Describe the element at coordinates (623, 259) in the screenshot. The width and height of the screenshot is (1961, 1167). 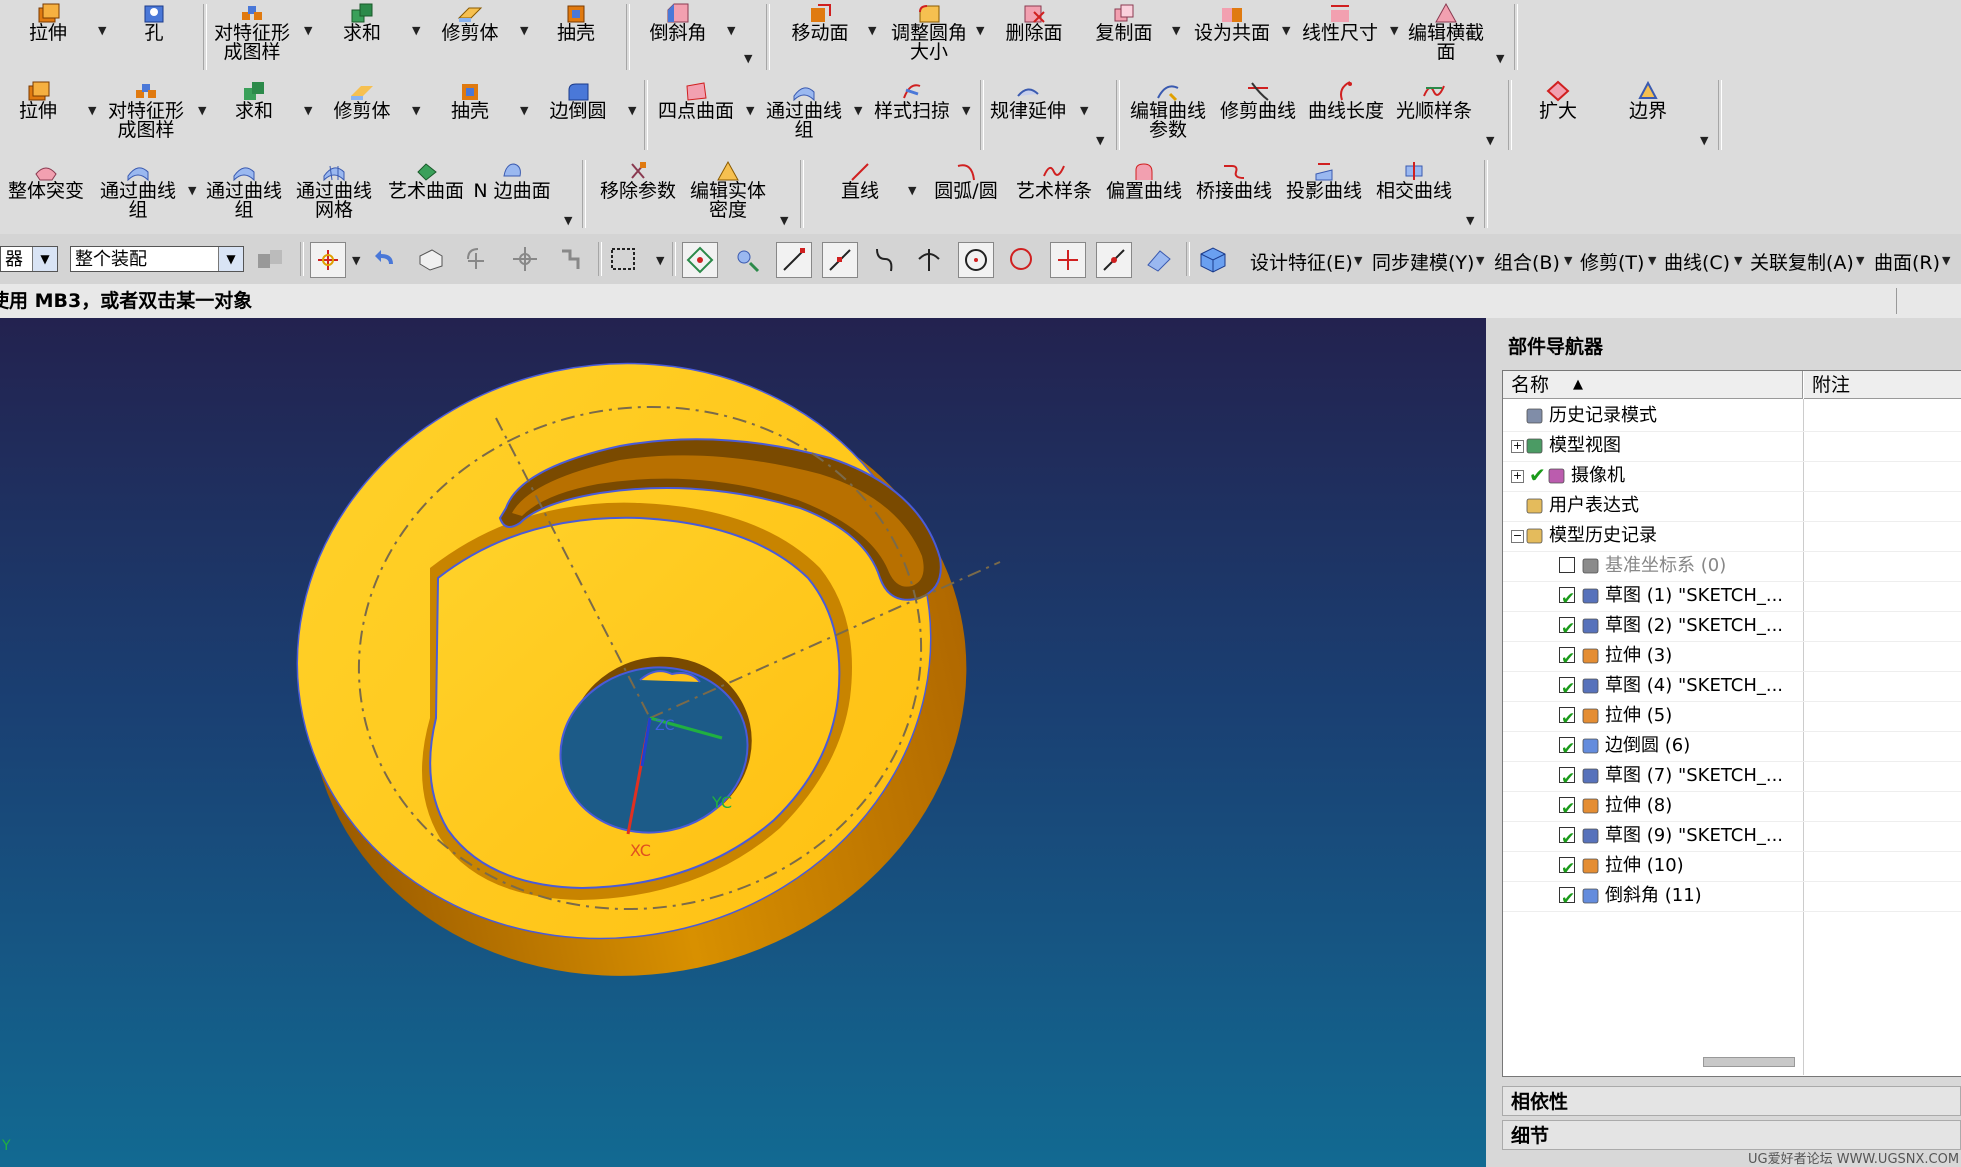
I see `rectangle-select-icon` at that location.